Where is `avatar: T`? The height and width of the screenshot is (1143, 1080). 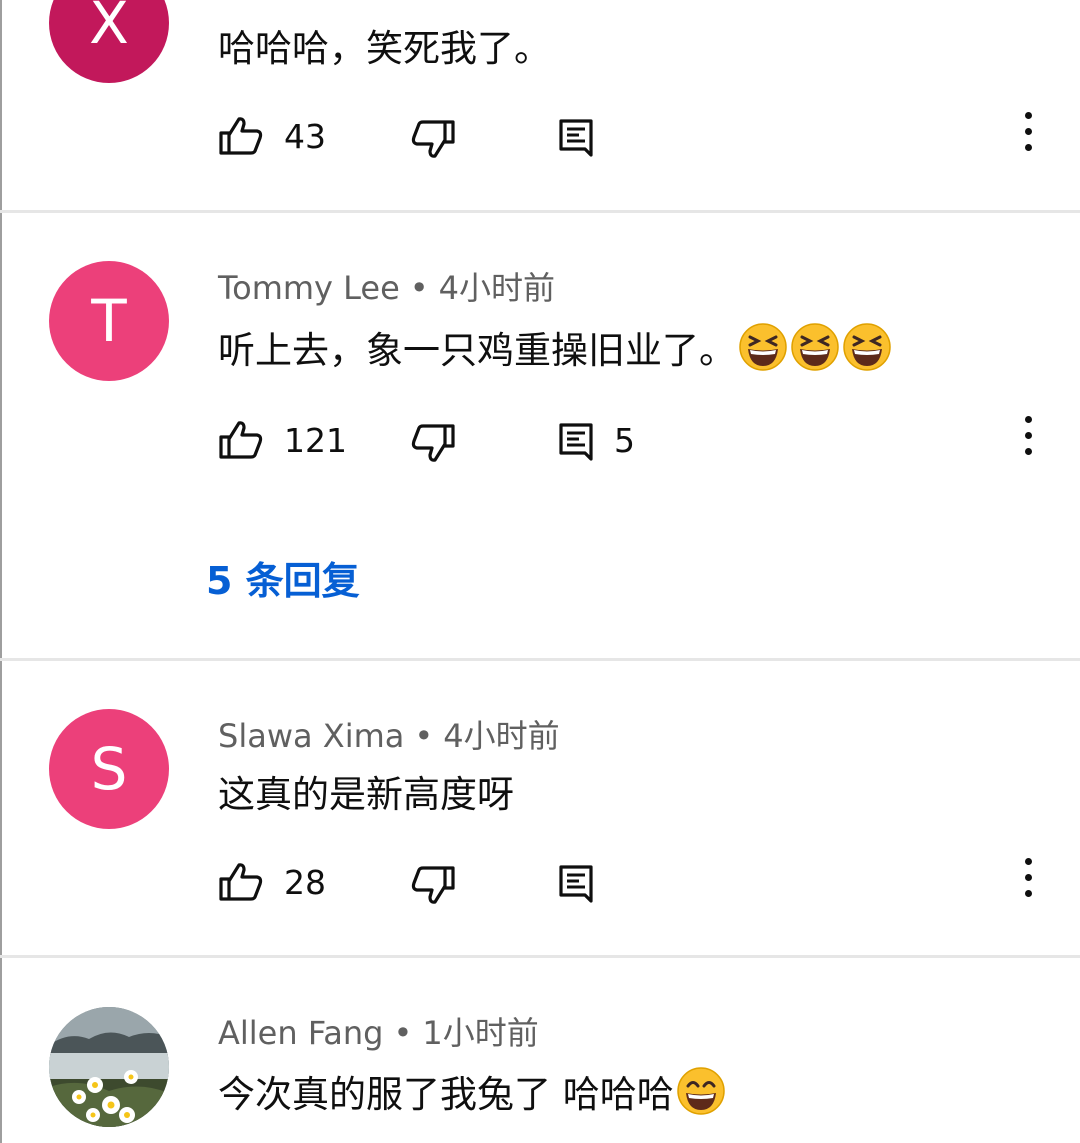
avatar: T is located at coordinates (109, 321).